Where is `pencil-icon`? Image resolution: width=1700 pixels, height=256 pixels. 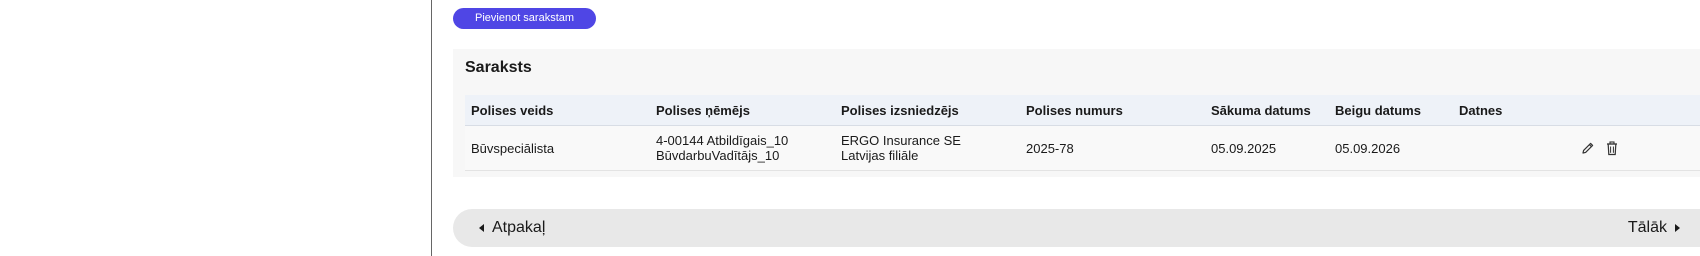 pencil-icon is located at coordinates (1588, 148).